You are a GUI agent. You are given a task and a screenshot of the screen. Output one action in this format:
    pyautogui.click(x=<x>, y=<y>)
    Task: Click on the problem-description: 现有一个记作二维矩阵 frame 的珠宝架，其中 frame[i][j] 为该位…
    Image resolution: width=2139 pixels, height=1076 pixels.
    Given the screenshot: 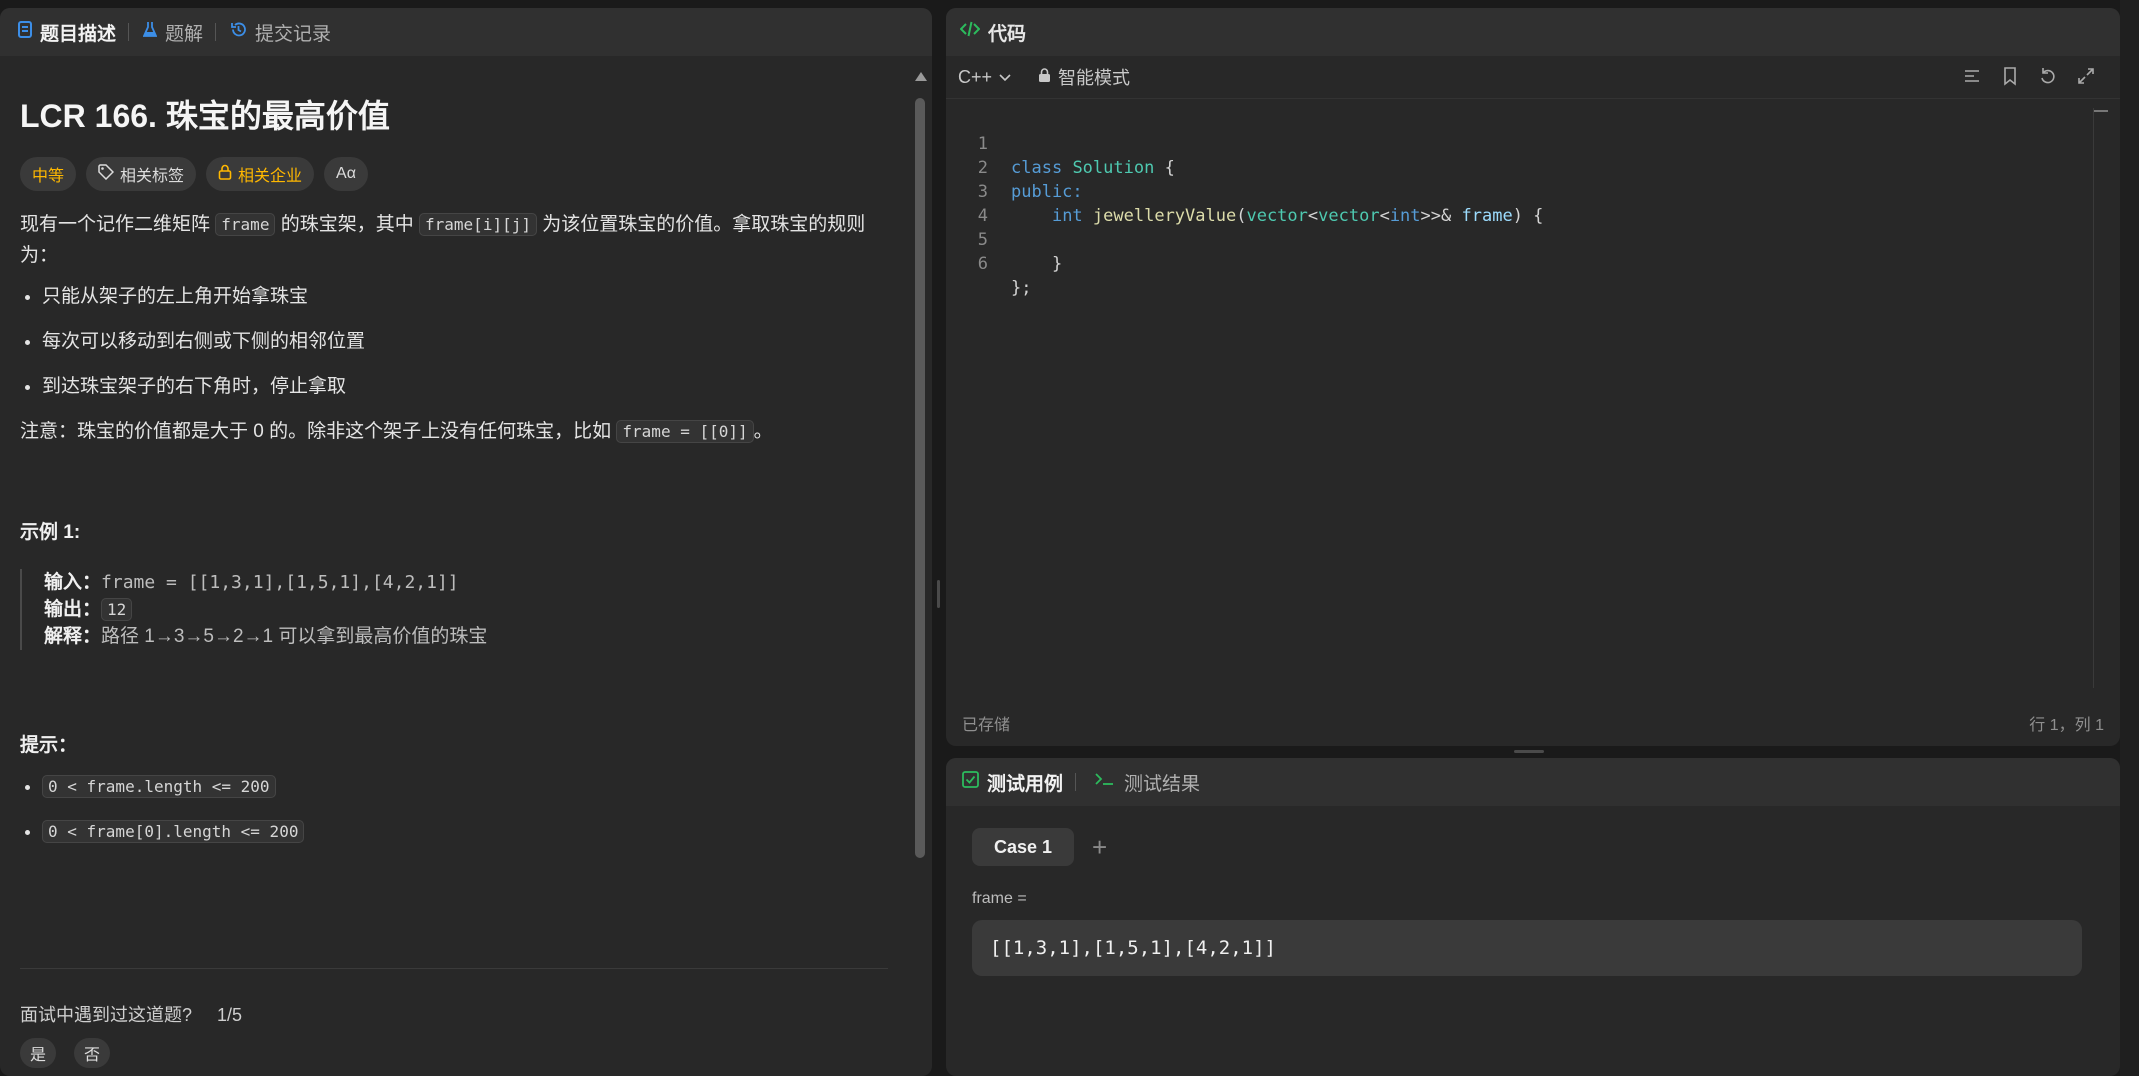 What is the action you would take?
    pyautogui.click(x=450, y=240)
    